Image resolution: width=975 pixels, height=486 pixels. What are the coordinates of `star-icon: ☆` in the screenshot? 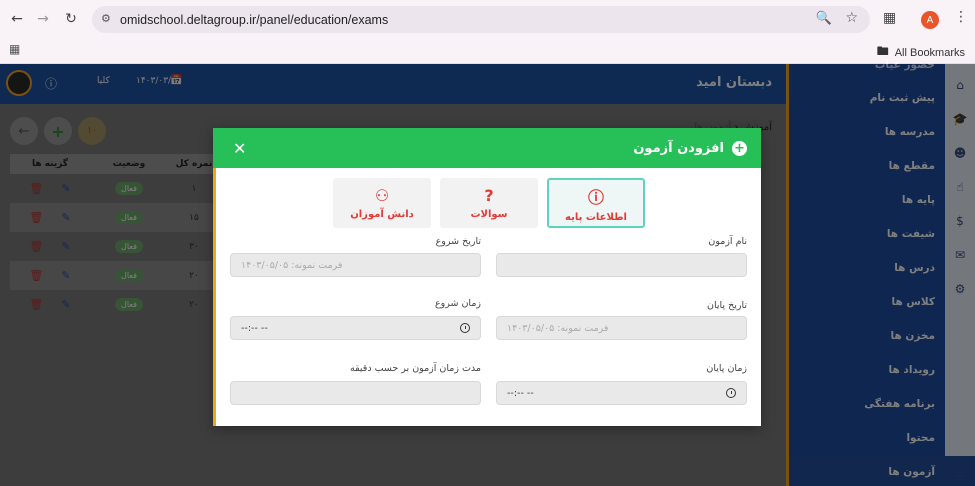 It's located at (851, 18).